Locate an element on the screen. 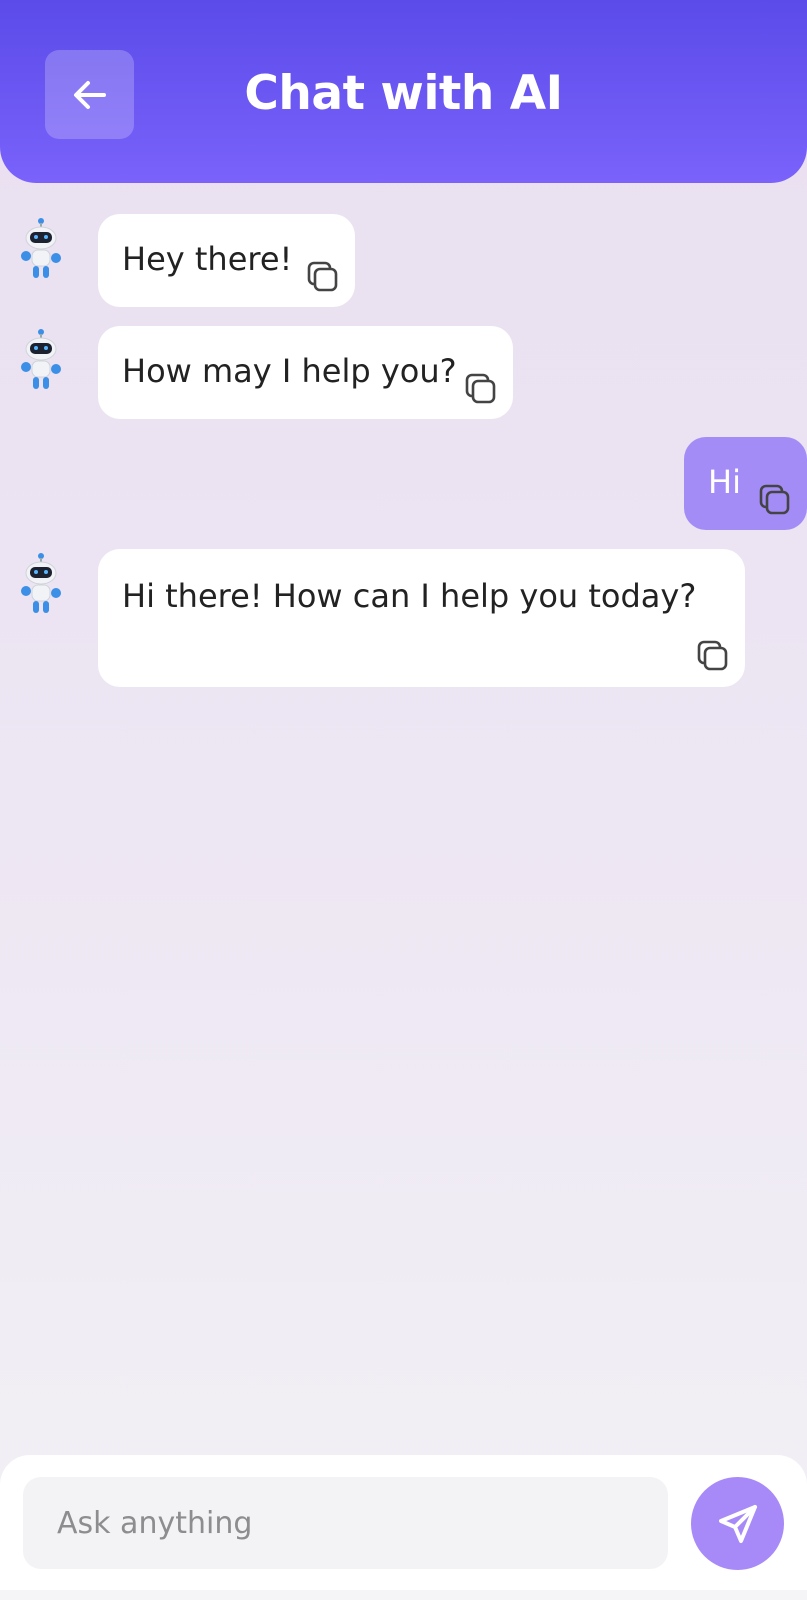  ask-input is located at coordinates (345, 1523).